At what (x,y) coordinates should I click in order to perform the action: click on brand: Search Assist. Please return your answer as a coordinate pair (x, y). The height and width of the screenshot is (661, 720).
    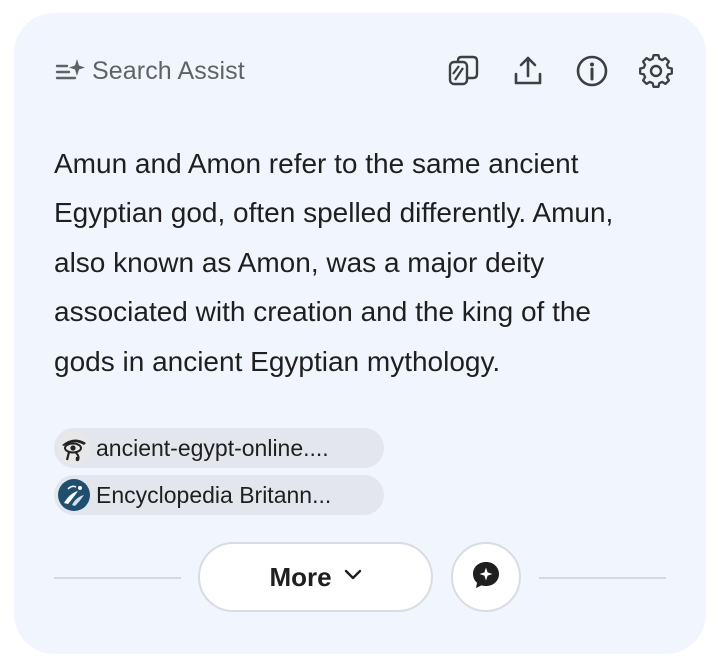
    Looking at the image, I should click on (149, 71).